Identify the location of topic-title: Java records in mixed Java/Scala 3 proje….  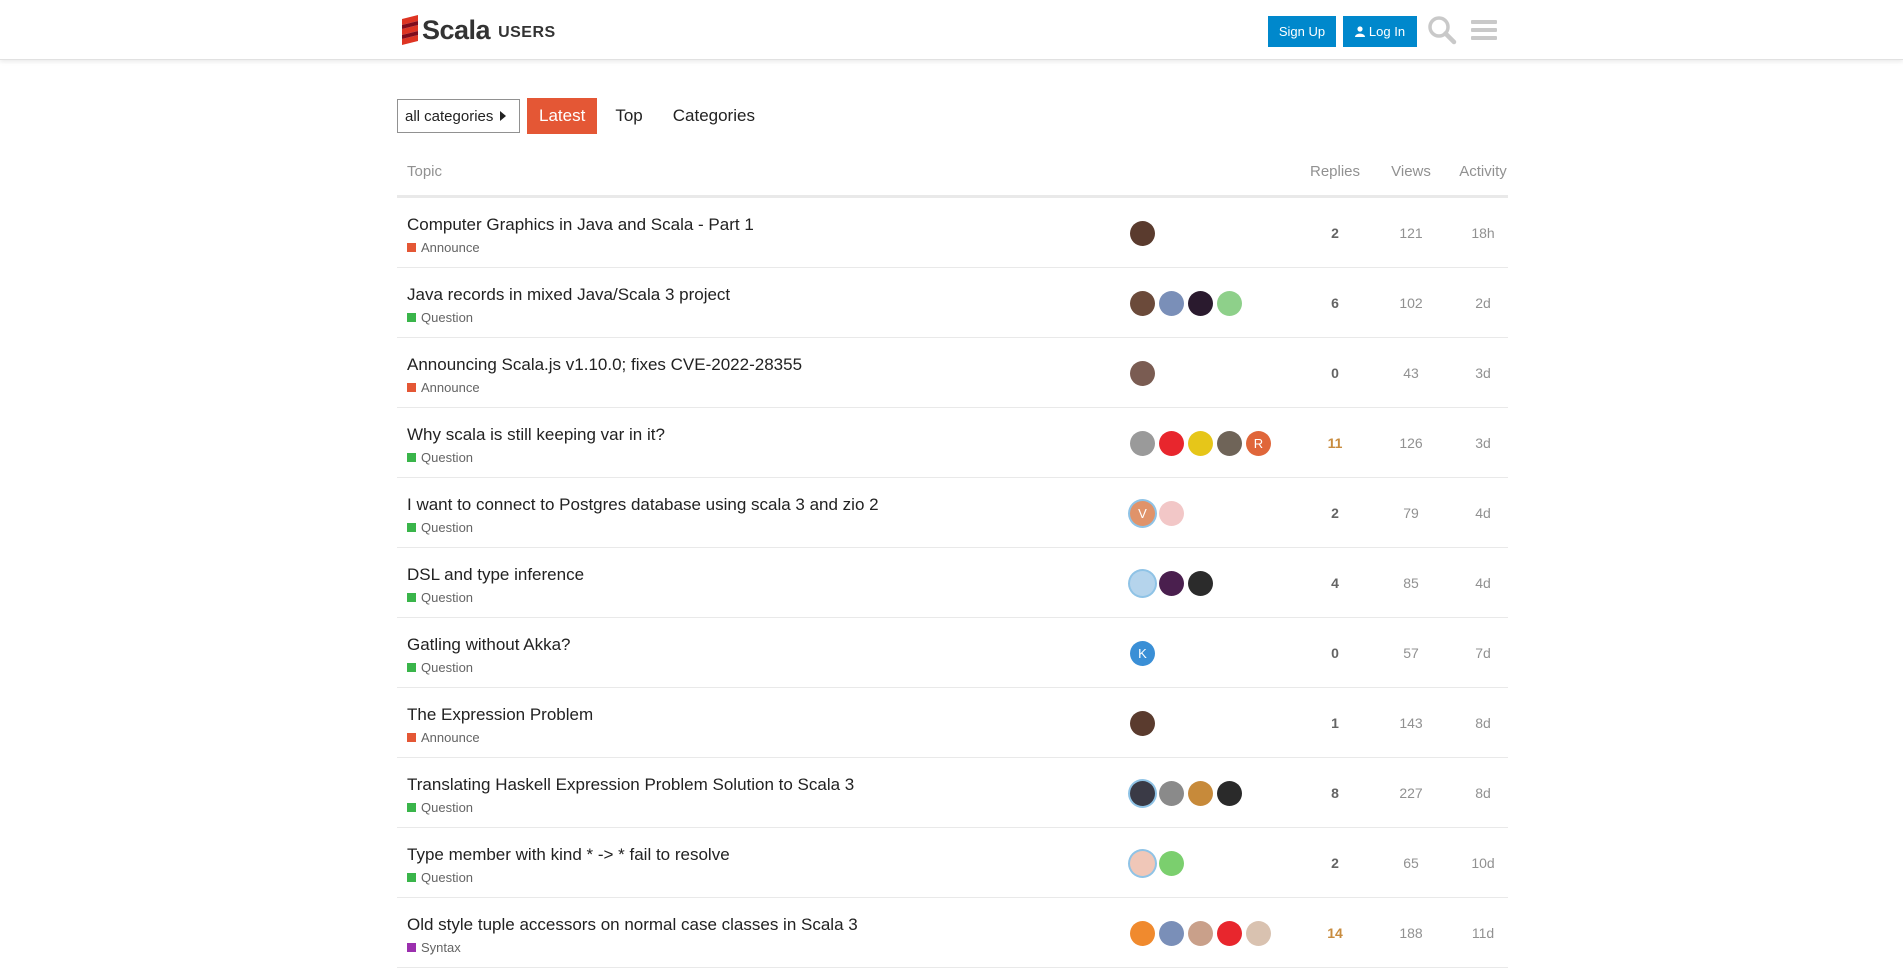
(568, 295).